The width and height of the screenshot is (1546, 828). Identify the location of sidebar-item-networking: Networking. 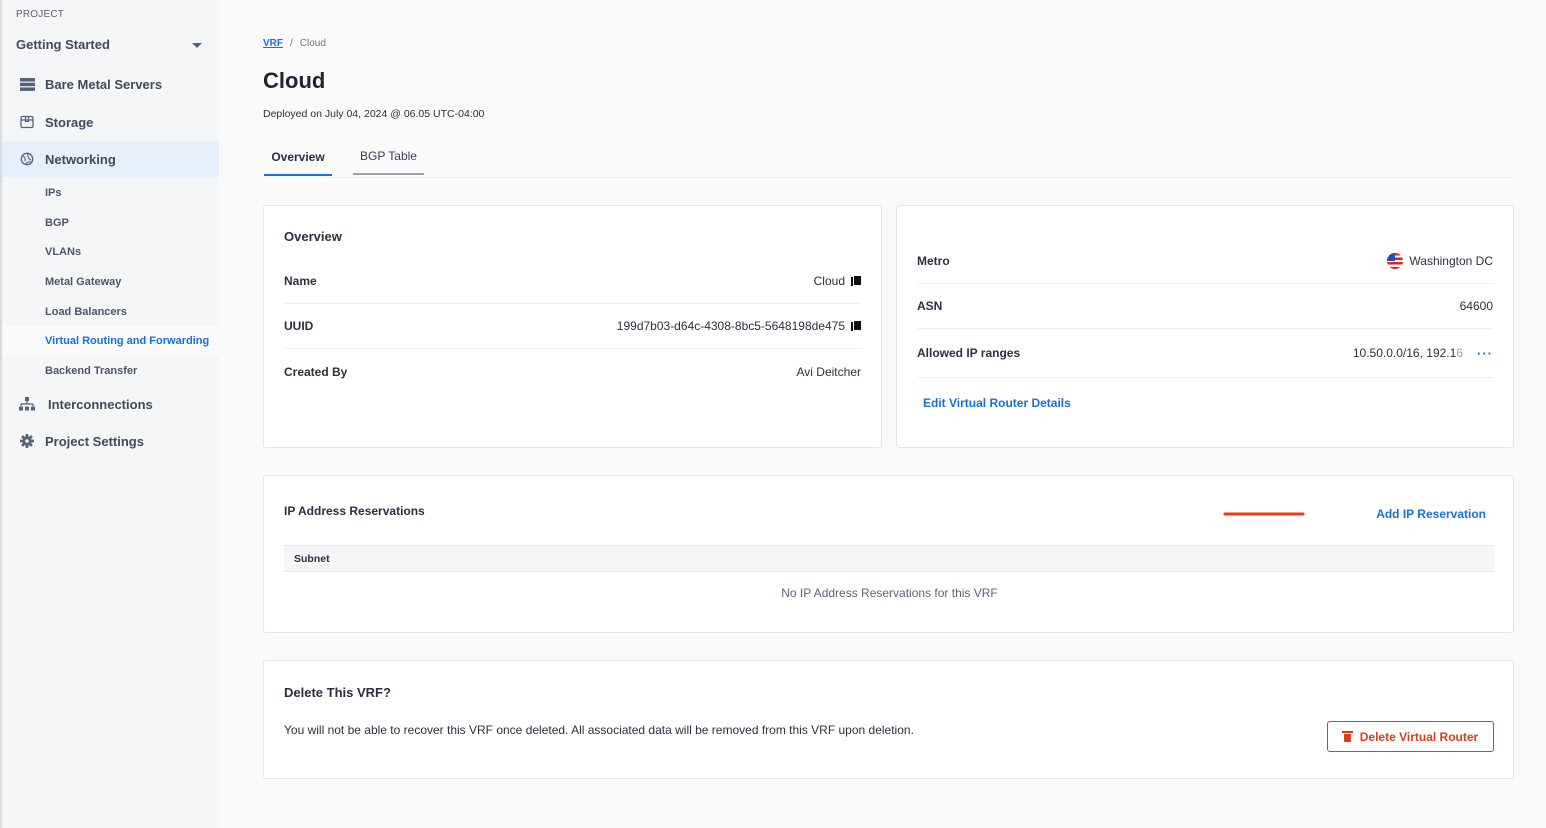
(110, 159).